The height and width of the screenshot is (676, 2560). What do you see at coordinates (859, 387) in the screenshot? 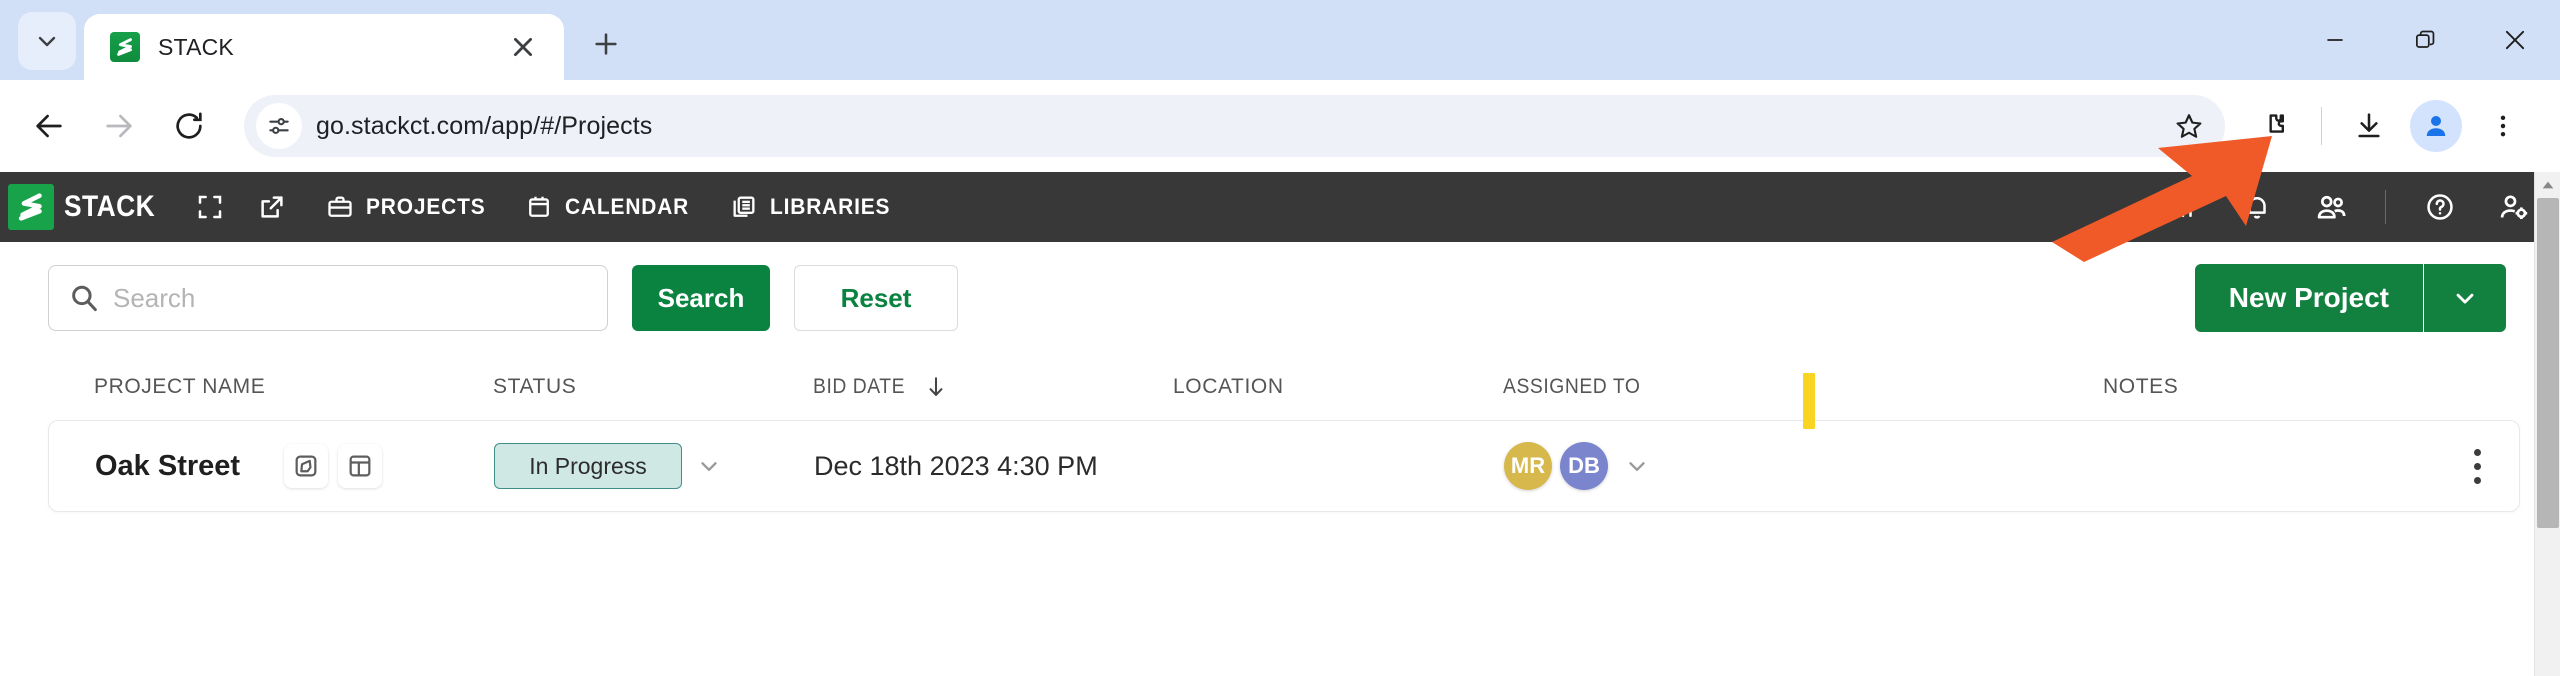
I see `header-bid-date: BID DATE` at bounding box center [859, 387].